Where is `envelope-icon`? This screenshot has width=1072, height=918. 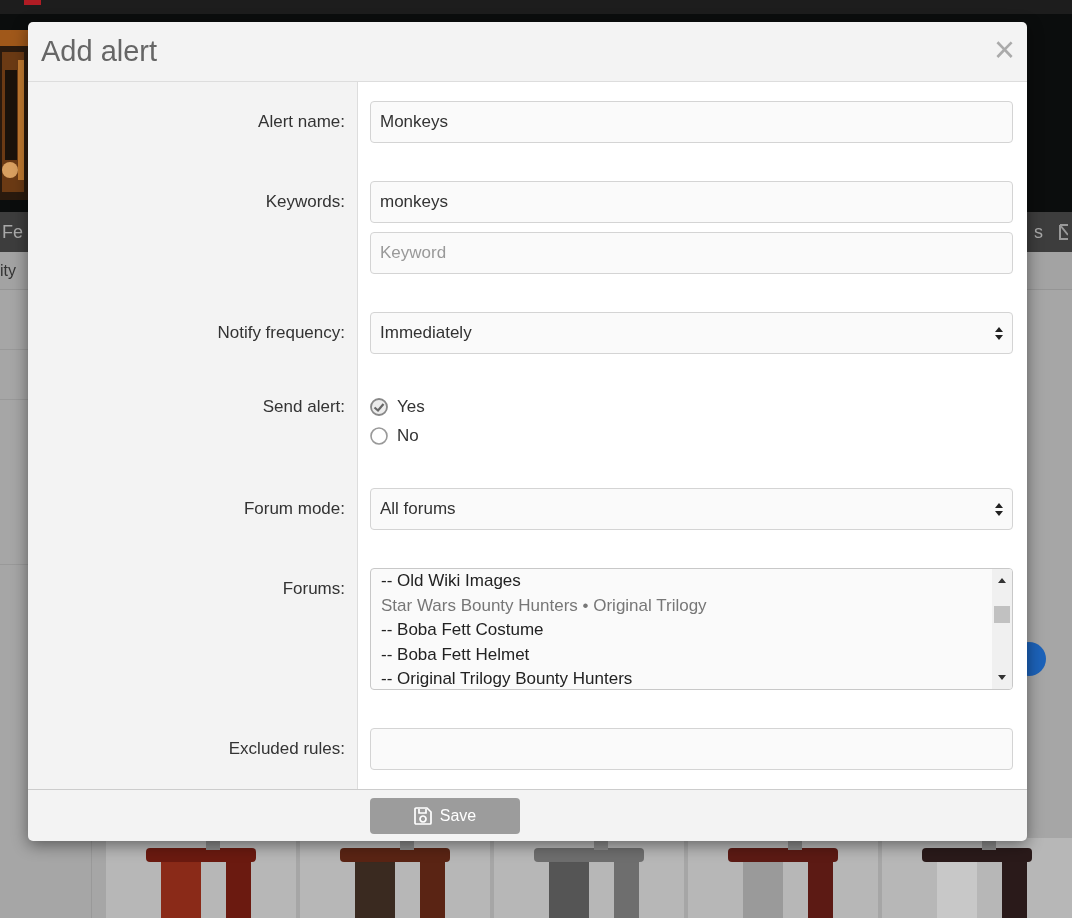 envelope-icon is located at coordinates (1063, 232).